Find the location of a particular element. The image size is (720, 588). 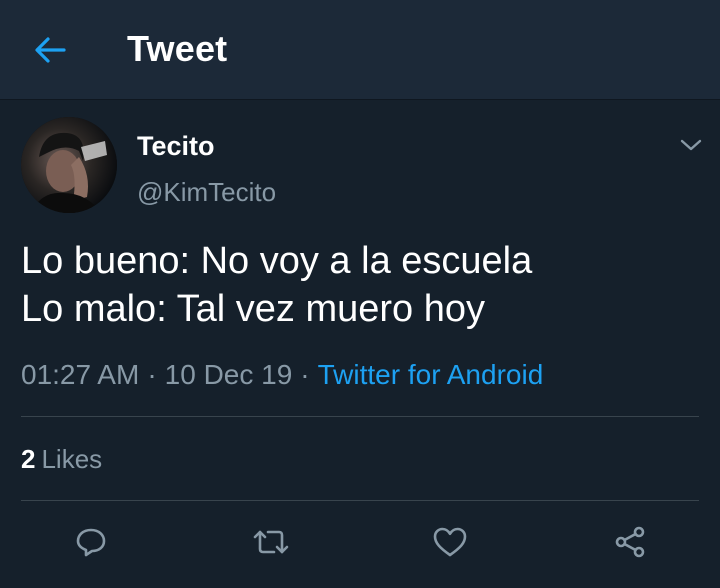

retweet-button is located at coordinates (271, 542).